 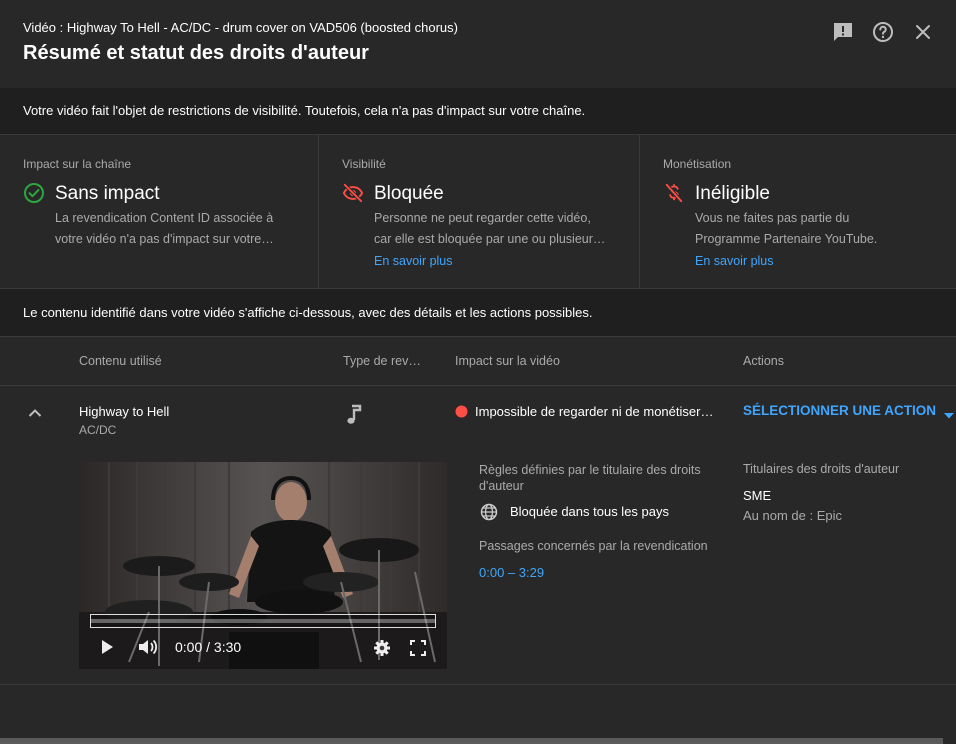 What do you see at coordinates (107, 647) in the screenshot?
I see `play-icon` at bounding box center [107, 647].